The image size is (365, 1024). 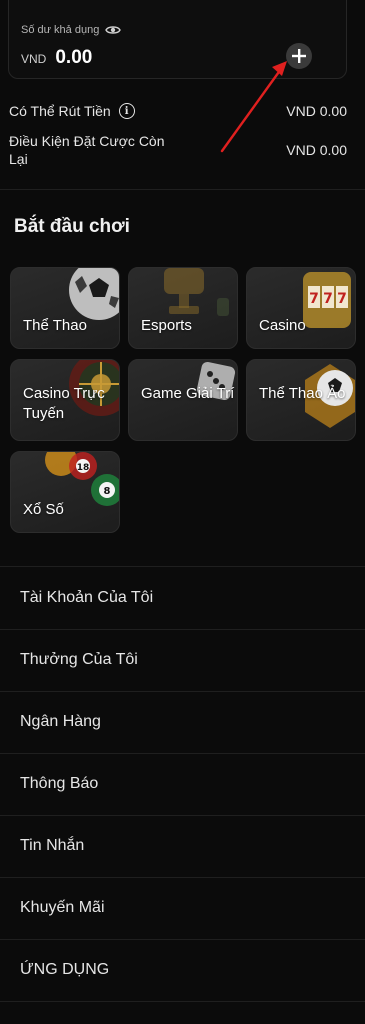 I want to click on menu-item-notifications: Thông Báo, so click(x=182, y=784).